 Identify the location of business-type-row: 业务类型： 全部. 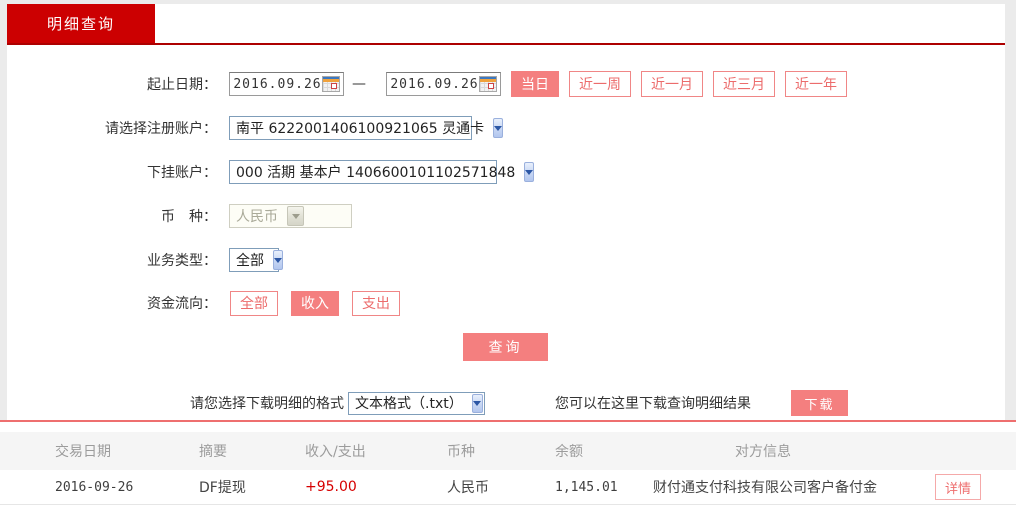
(506, 260).